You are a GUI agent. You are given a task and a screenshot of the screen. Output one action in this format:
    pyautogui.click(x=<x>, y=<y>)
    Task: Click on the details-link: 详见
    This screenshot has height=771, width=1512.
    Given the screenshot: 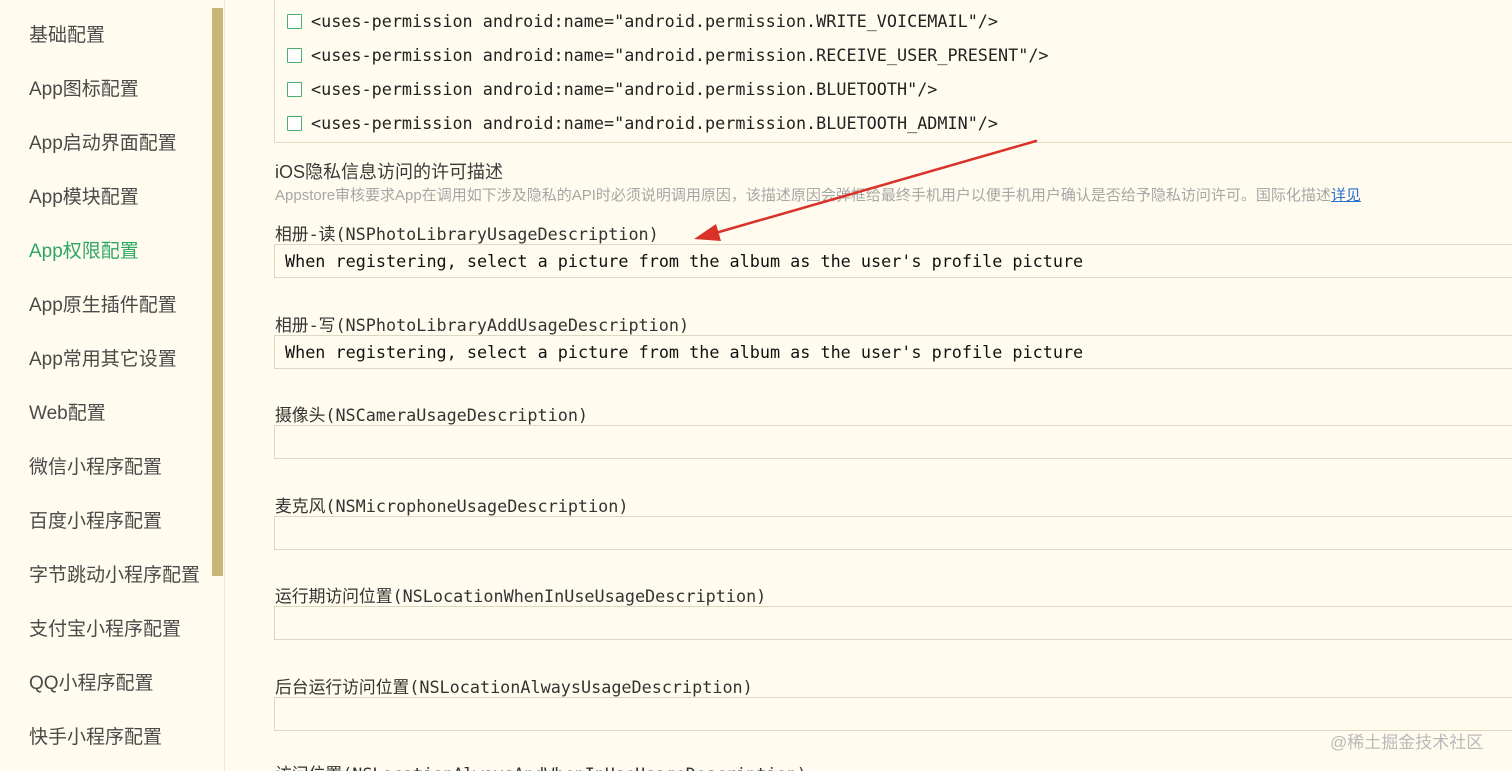 What is the action you would take?
    pyautogui.click(x=1346, y=195)
    